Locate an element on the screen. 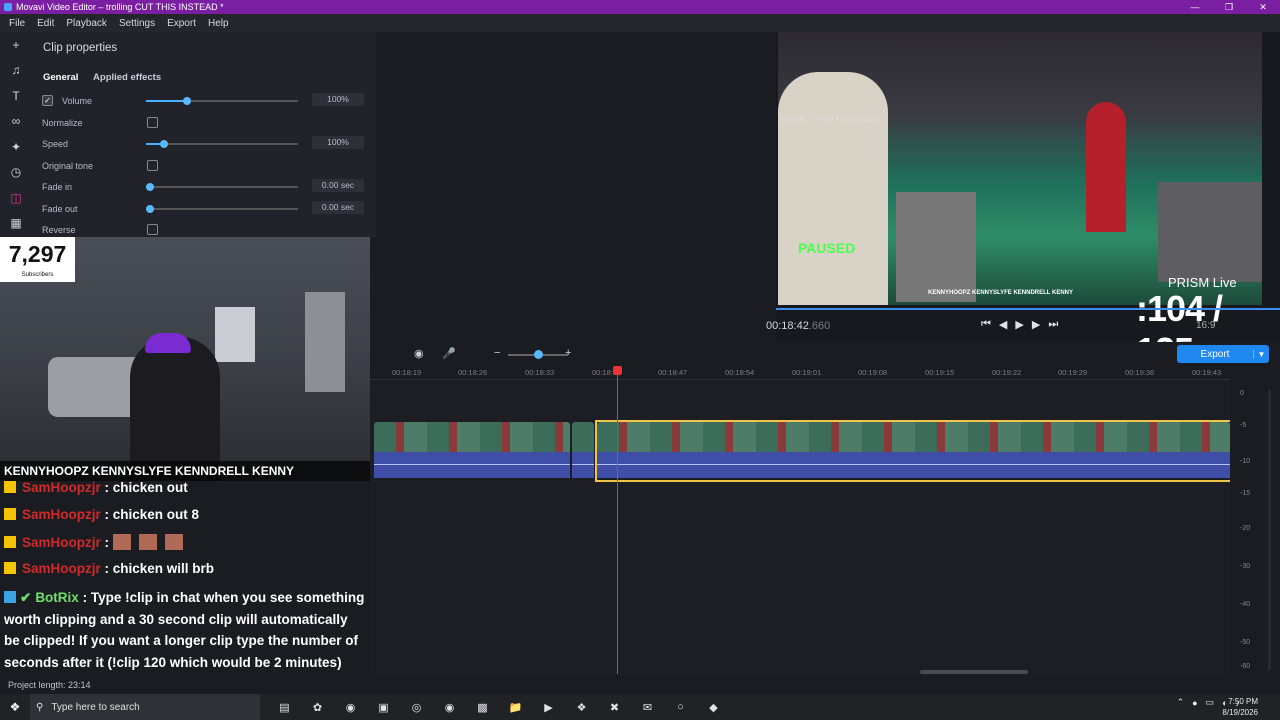 Image resolution: width=1280 pixels, height=720 pixels. reverse-row: Reverse is located at coordinates (207, 230).